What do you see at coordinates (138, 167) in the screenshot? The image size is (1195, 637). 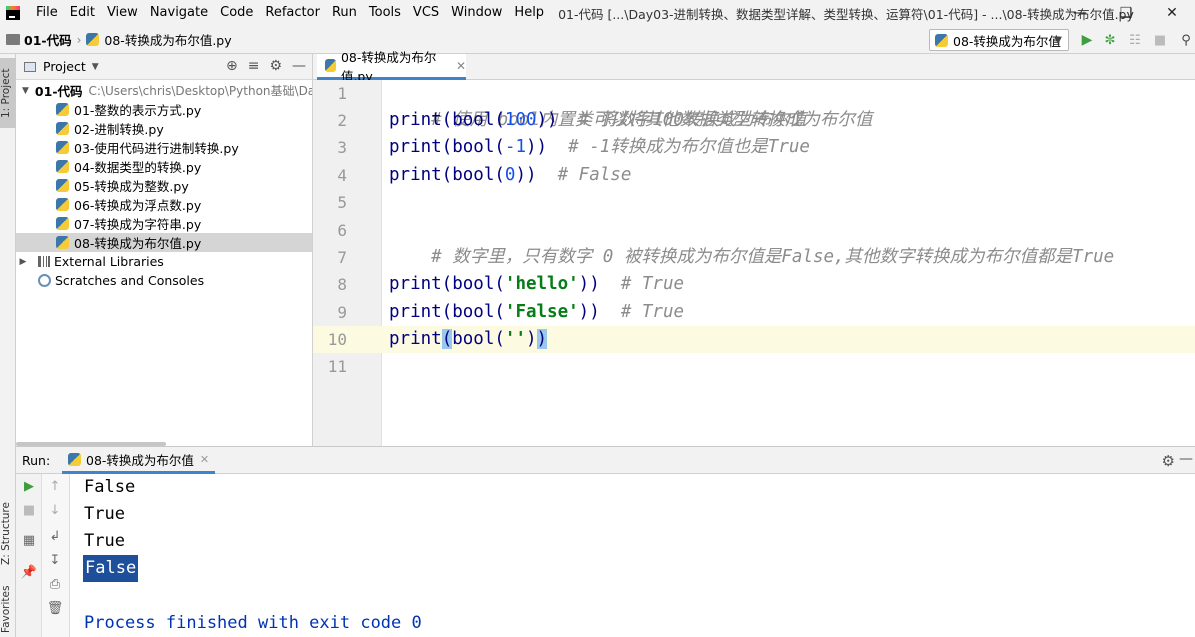 I see `tree-file-label: 04-数据类型的转换.py` at bounding box center [138, 167].